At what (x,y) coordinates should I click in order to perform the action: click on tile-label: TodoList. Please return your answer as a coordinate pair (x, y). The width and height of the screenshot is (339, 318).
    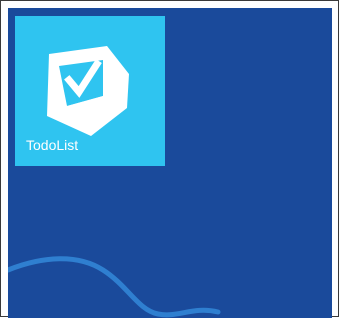
    Looking at the image, I should click on (52, 145).